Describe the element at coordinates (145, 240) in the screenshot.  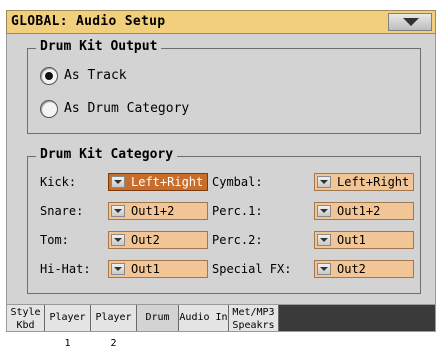
I see `tom-output-value: Out2` at that location.